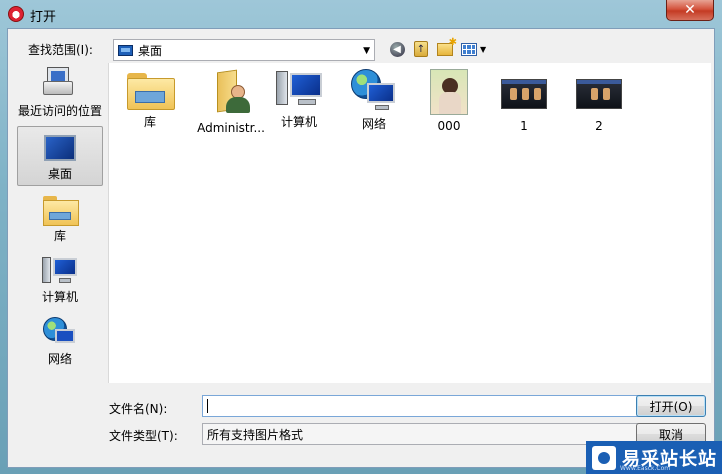 This screenshot has width=722, height=474. I want to click on file-item-computer: 计算机, so click(299, 99).